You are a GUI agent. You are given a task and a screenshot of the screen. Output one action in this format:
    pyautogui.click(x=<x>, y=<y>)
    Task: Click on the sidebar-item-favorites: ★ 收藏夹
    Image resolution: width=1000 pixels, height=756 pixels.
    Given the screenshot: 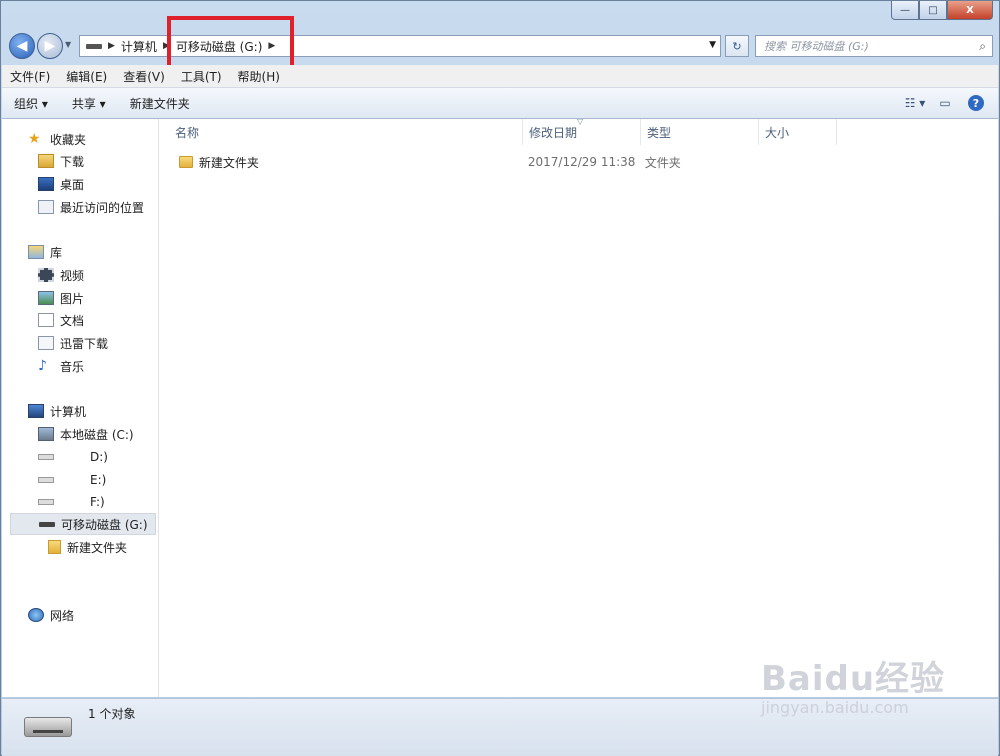 What is the action you would take?
    pyautogui.click(x=57, y=139)
    